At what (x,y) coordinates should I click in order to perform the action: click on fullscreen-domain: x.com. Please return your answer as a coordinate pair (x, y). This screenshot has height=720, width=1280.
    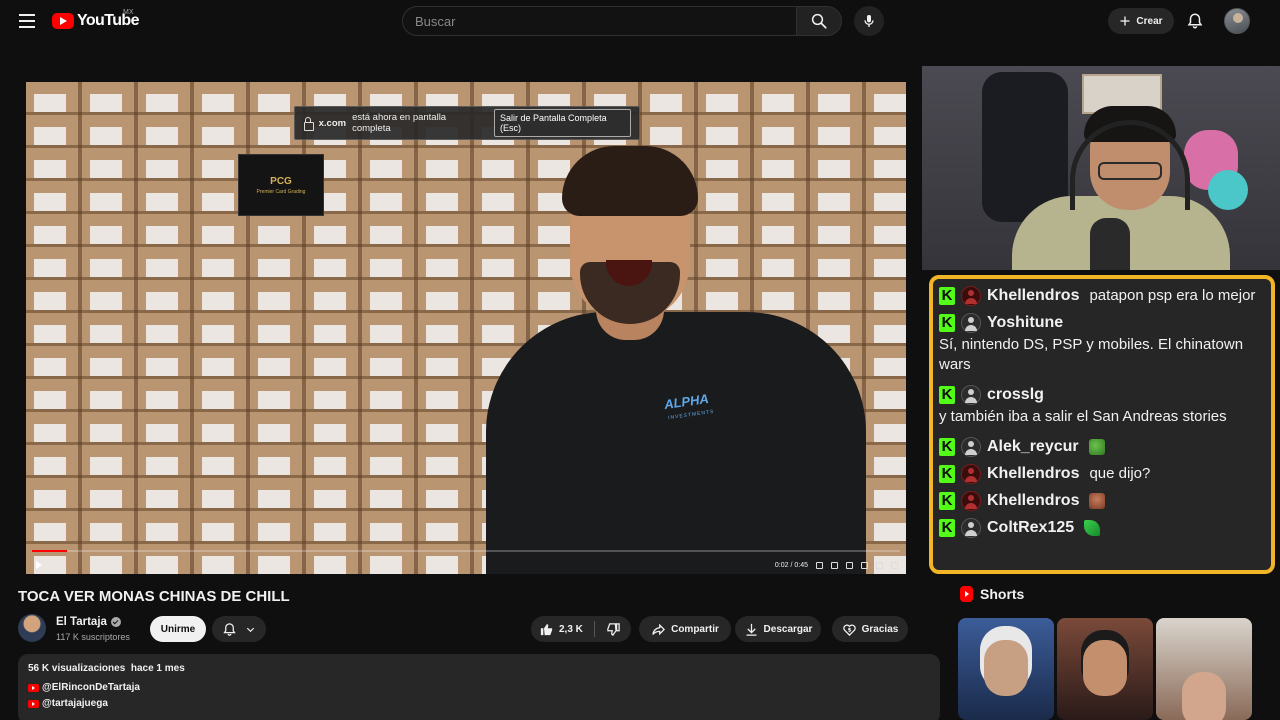
    Looking at the image, I should click on (332, 123).